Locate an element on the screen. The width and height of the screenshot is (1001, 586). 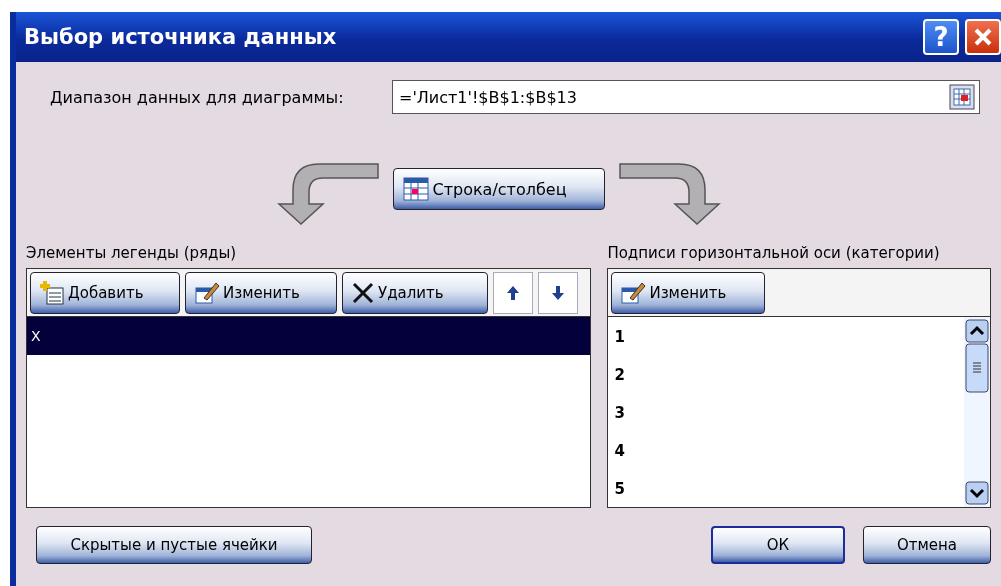
scroll-down-icon is located at coordinates (977, 493).